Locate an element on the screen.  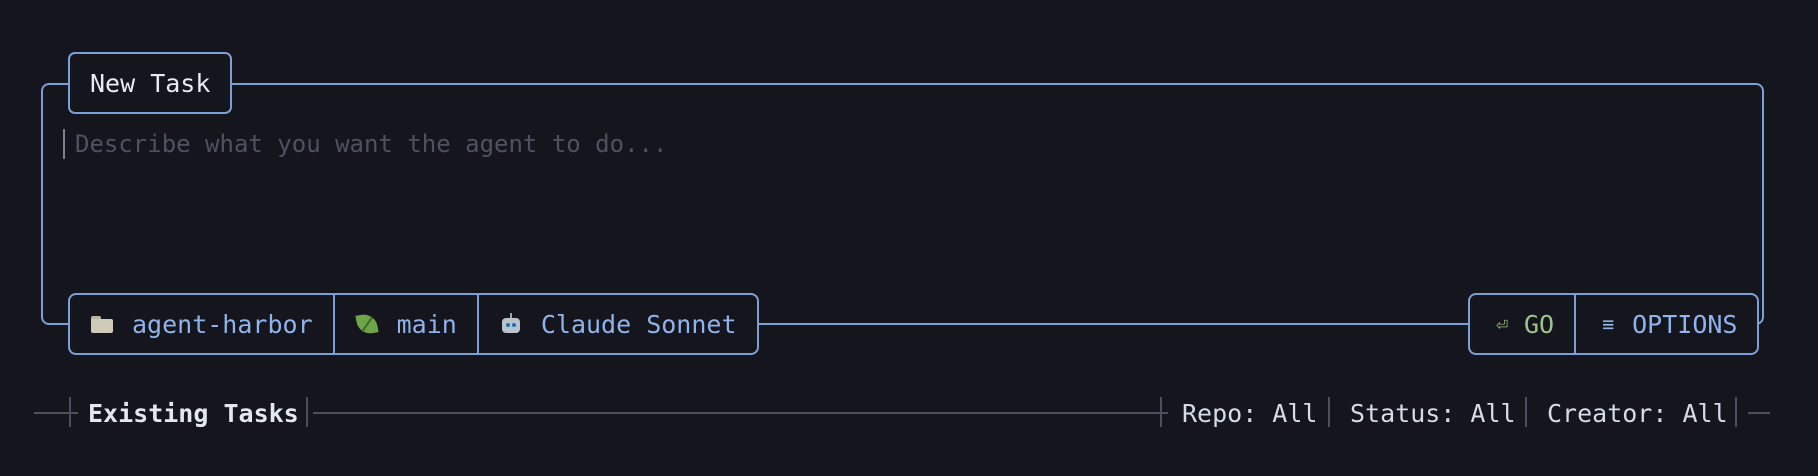
status-filter: Status: All is located at coordinates (1436, 413).